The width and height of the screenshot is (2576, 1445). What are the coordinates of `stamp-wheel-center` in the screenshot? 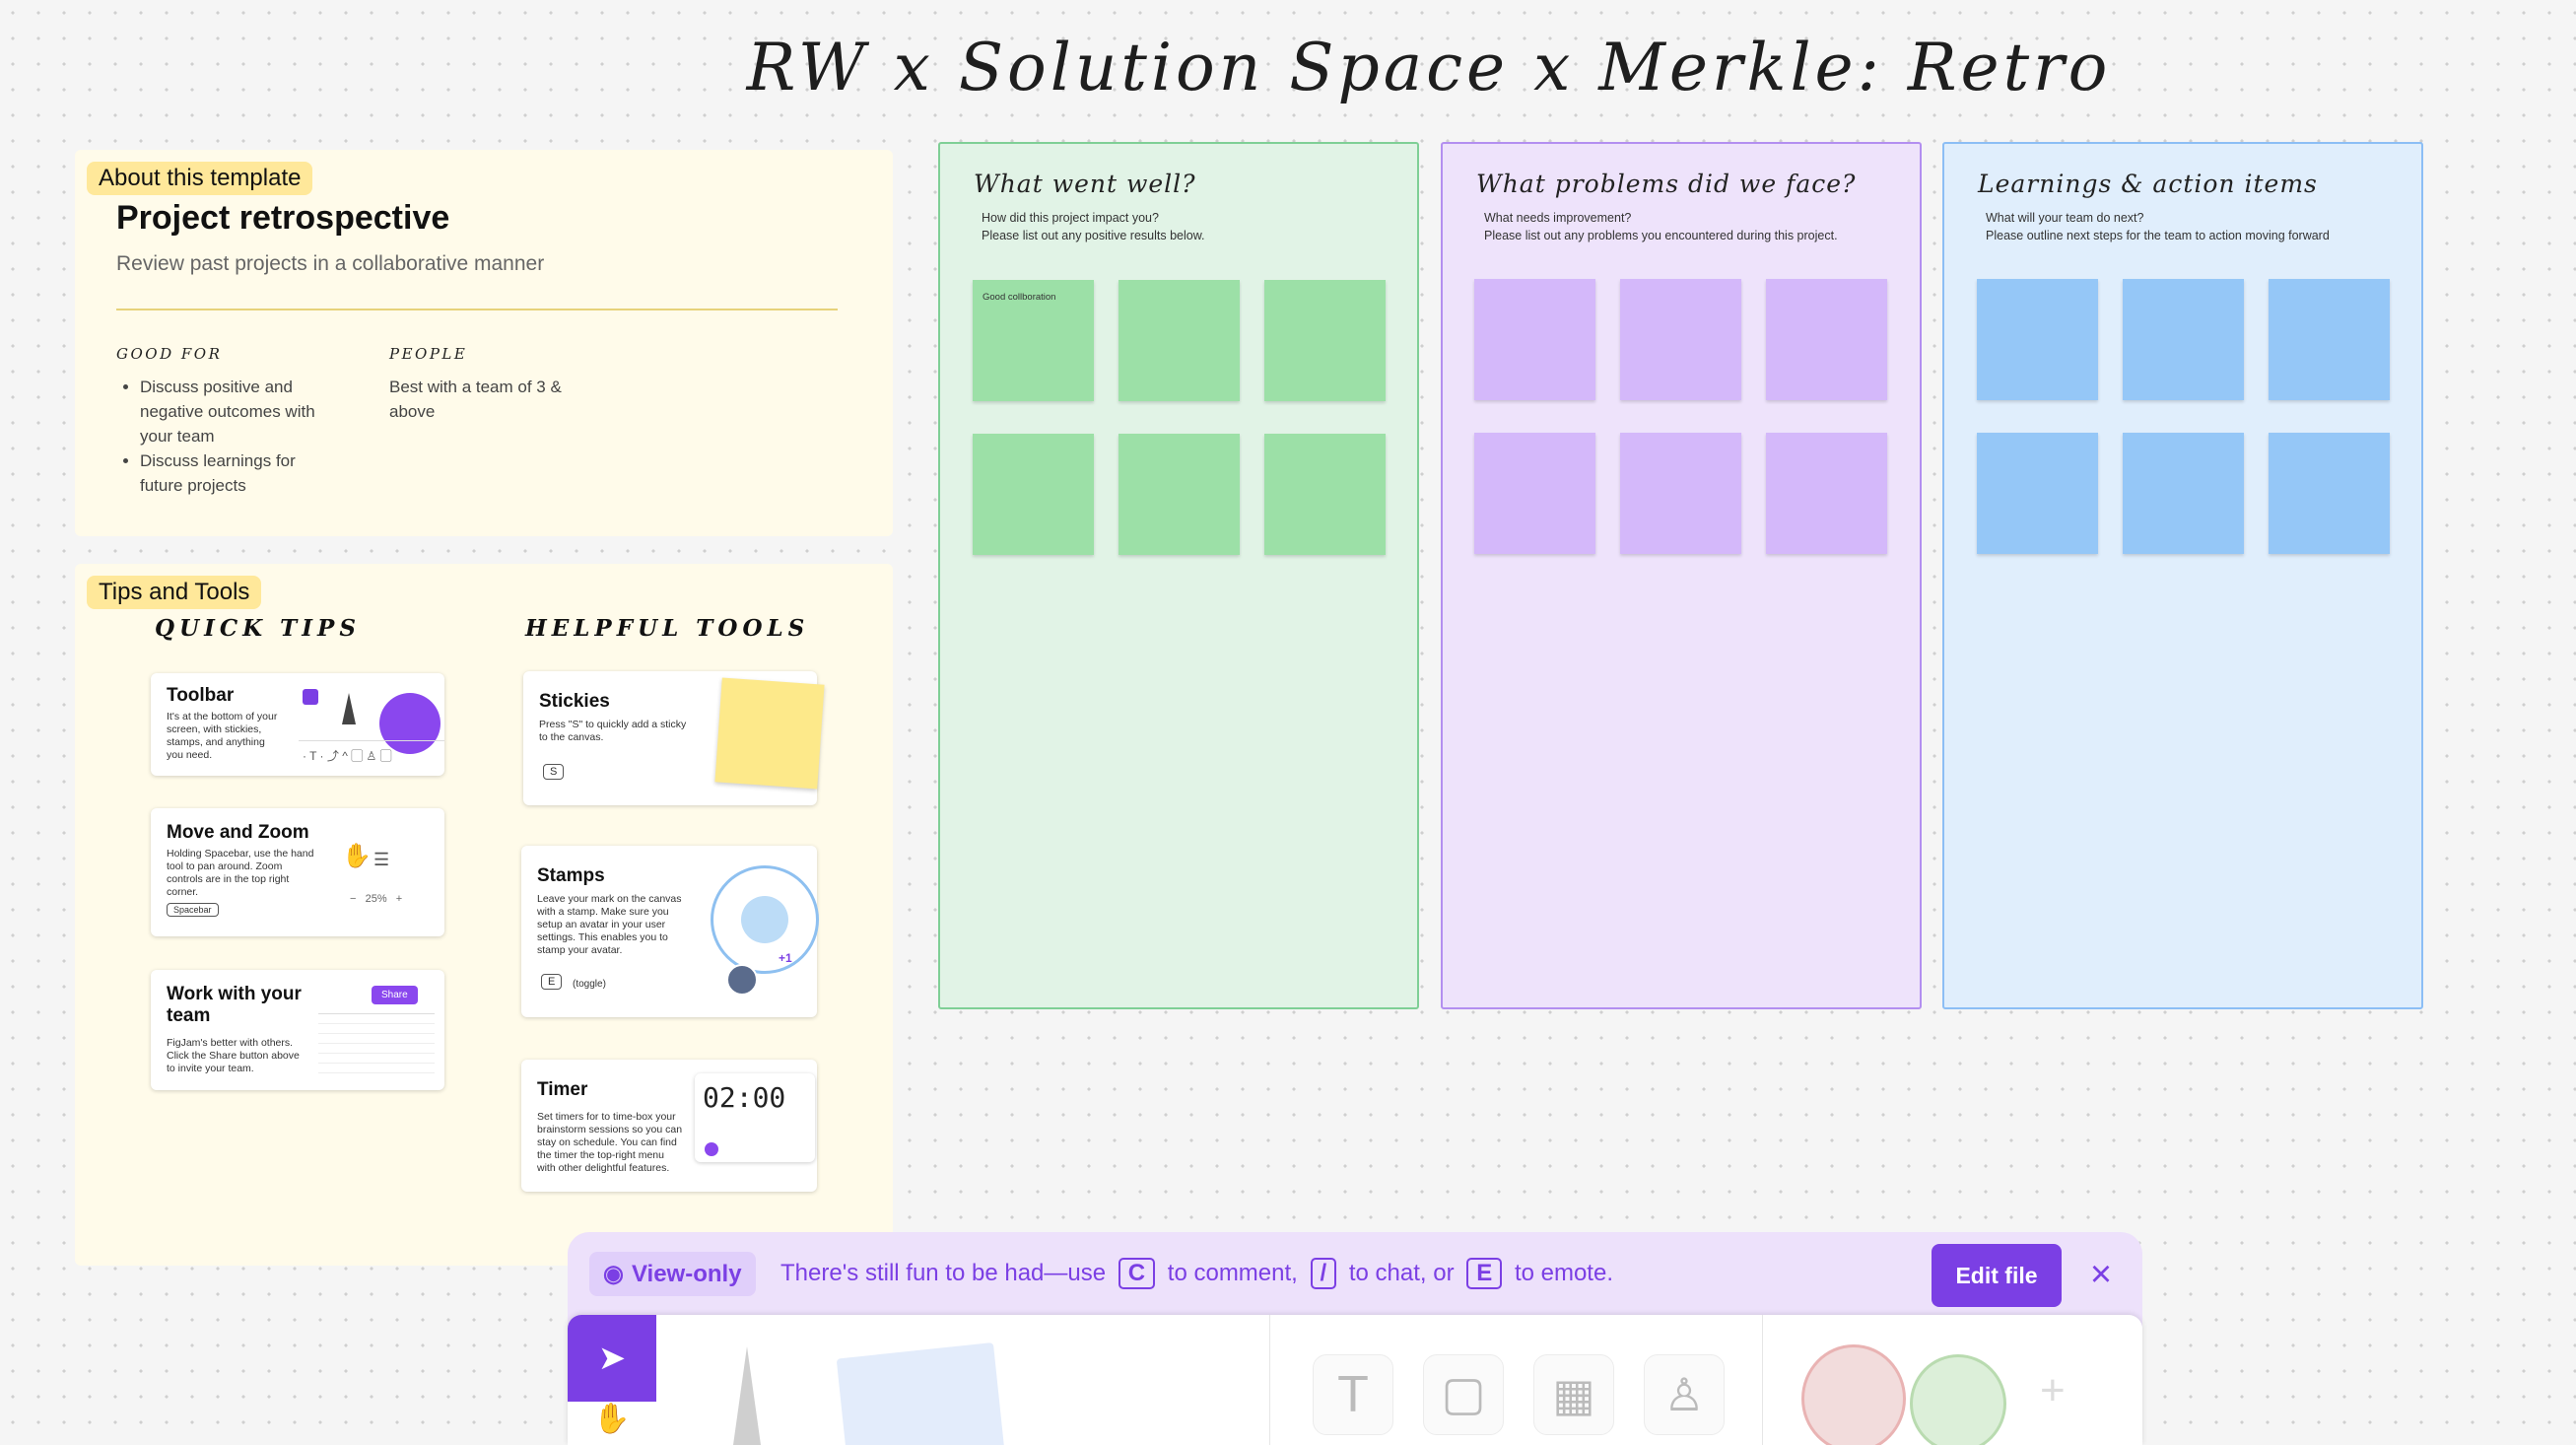 It's located at (764, 919).